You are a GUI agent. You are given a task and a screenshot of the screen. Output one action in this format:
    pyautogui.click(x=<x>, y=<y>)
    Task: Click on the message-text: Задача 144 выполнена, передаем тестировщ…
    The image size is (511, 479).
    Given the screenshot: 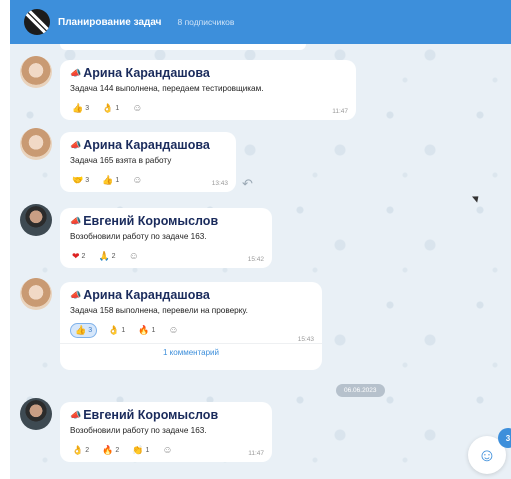 What is the action you would take?
    pyautogui.click(x=167, y=88)
    